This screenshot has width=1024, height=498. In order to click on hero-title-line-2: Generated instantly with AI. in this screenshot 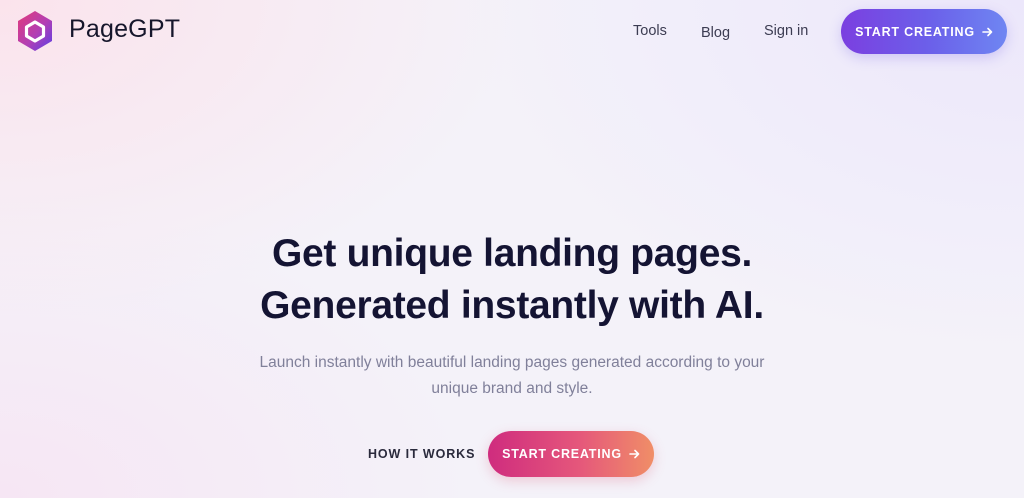, I will do `click(512, 305)`.